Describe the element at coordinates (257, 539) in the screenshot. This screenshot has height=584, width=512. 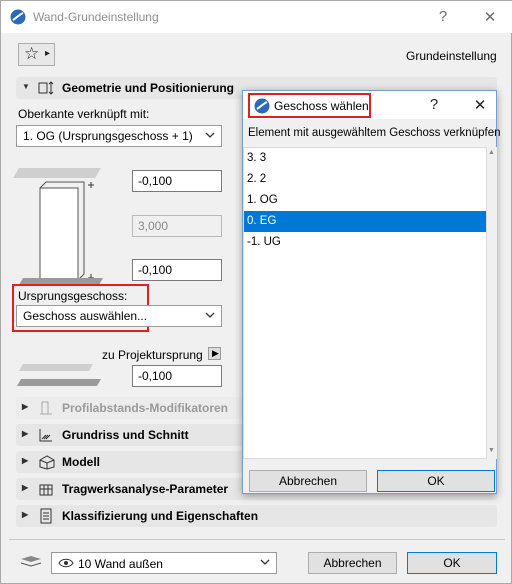
I see `footer-divider` at that location.